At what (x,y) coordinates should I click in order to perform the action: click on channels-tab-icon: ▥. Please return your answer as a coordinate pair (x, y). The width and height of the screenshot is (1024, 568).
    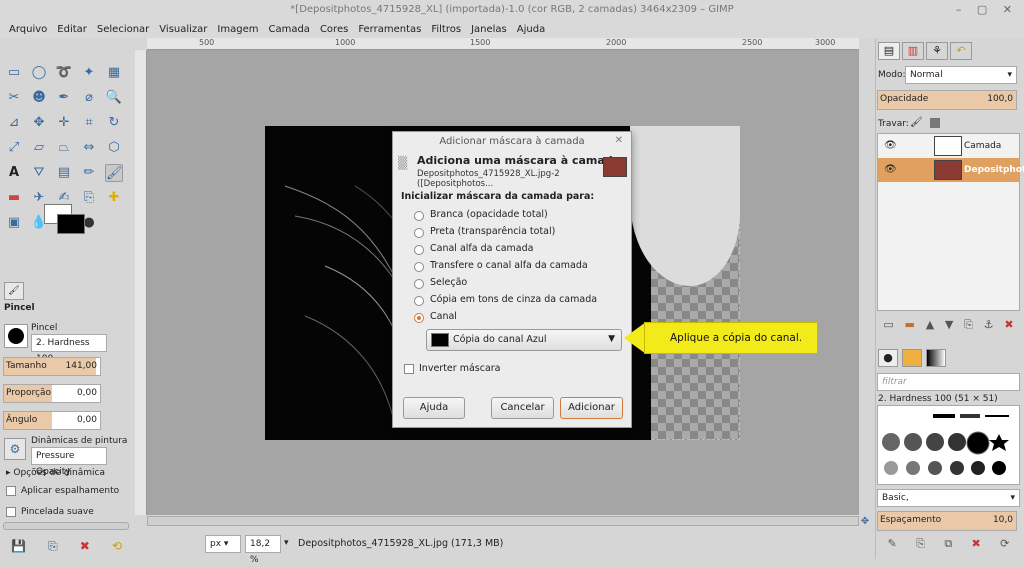
    Looking at the image, I should click on (913, 51).